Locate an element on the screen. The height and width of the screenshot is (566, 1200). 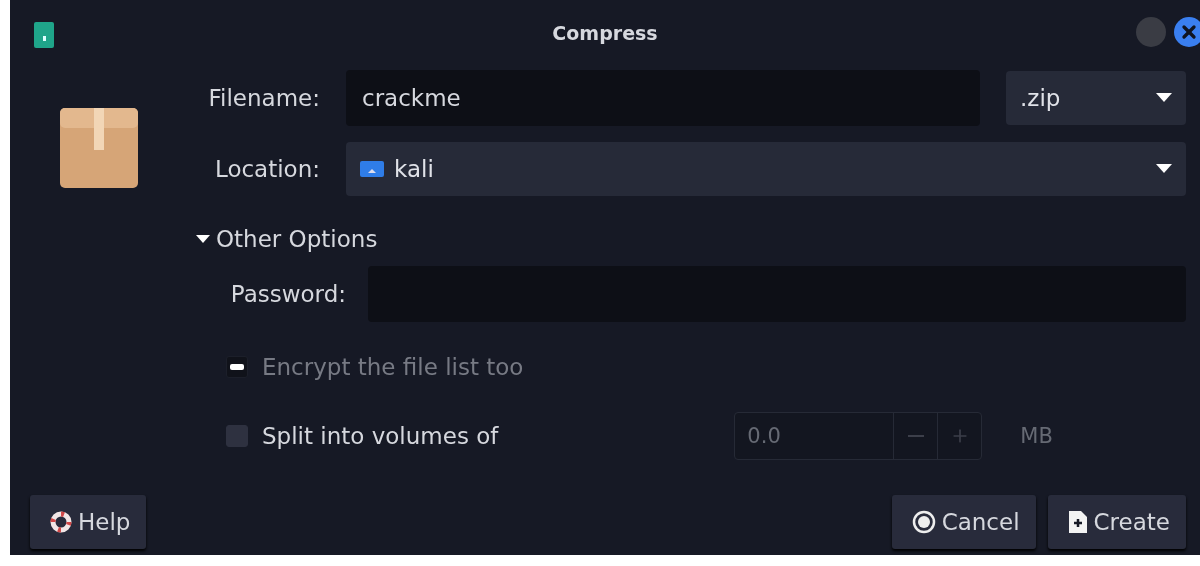
close-icon is located at coordinates (1189, 32).